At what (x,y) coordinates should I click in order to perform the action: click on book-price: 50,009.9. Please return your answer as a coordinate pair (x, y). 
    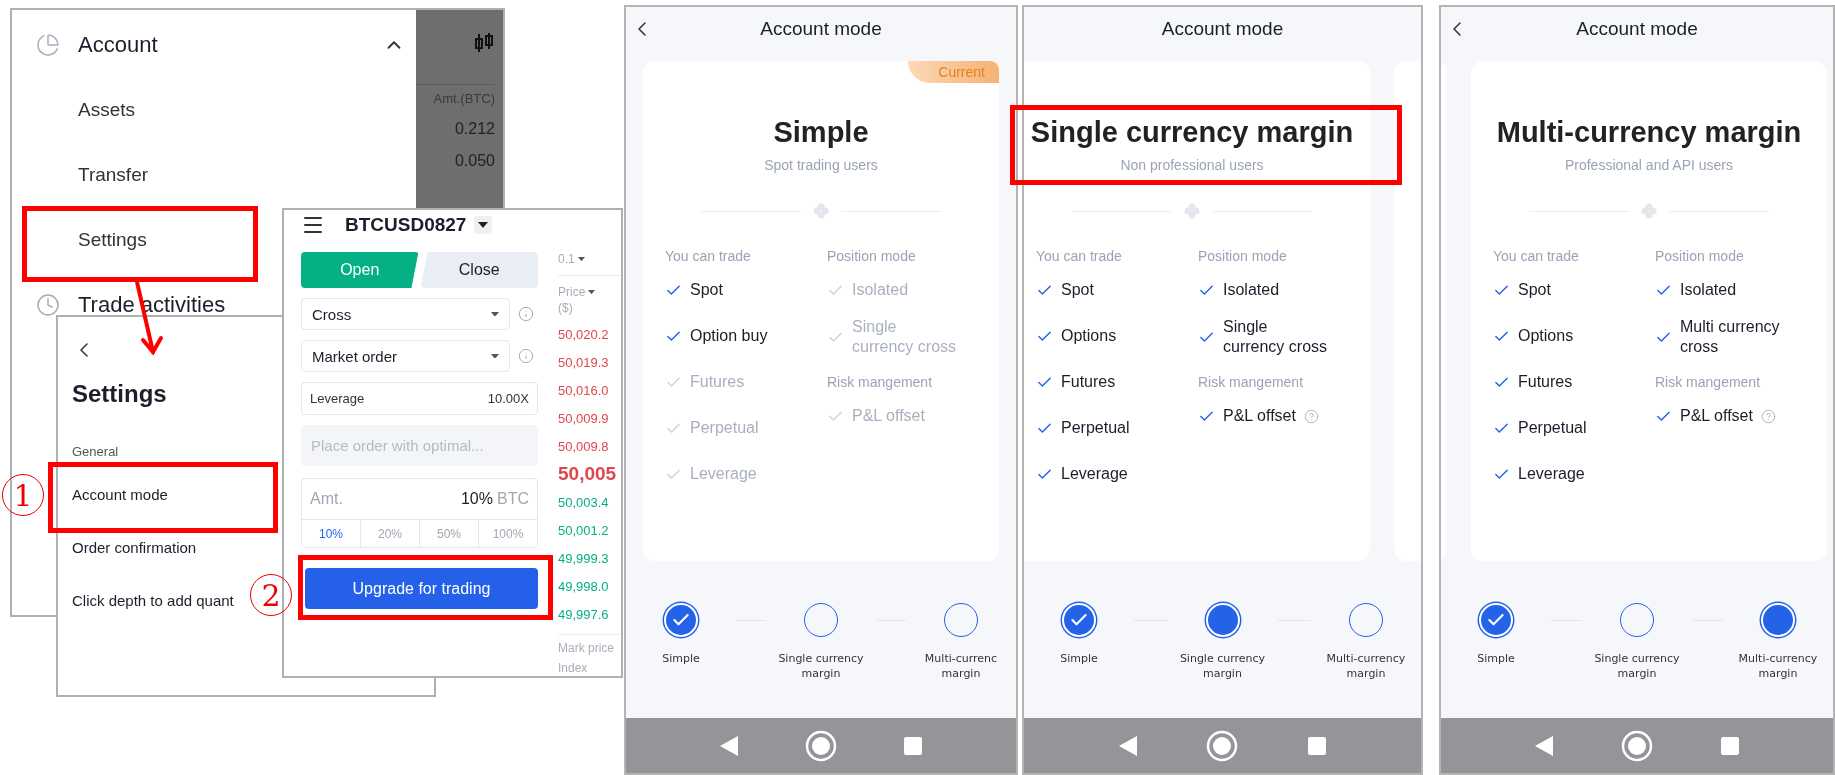
    Looking at the image, I should click on (584, 418).